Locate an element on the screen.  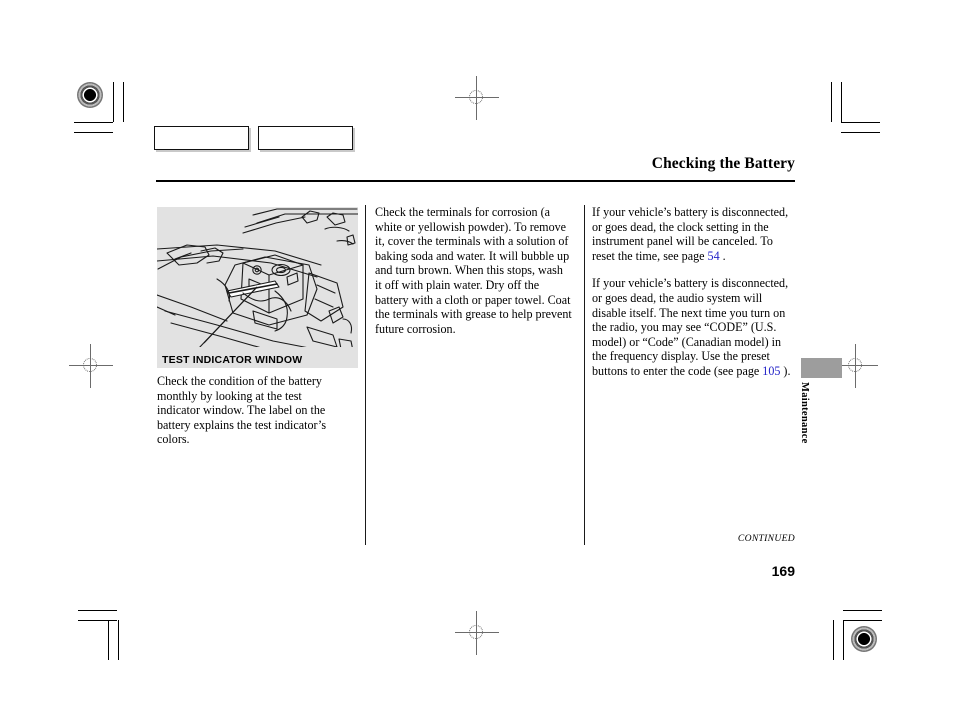
right-paragraph-1-text-after: . is located at coordinates (722, 255).